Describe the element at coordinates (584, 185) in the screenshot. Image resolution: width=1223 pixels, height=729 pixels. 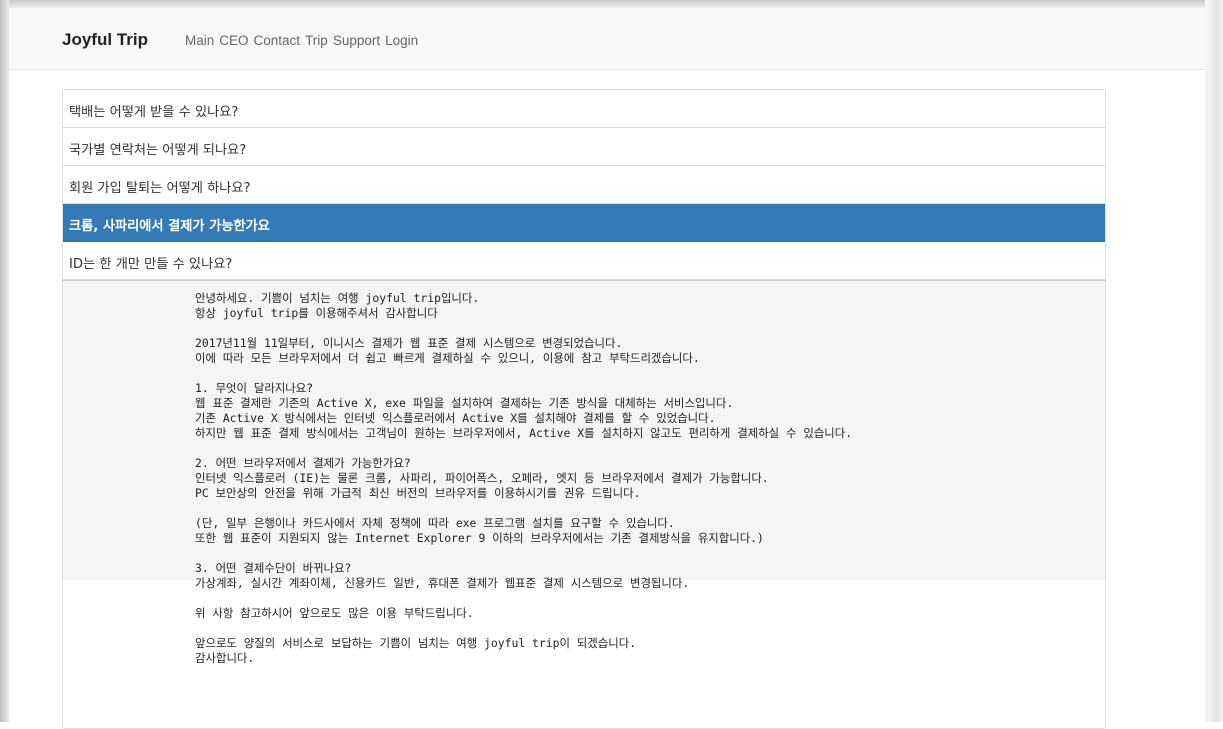
I see `faq-question-membership: 회원 가입 탈퇴는 어떻게 하나요?` at that location.